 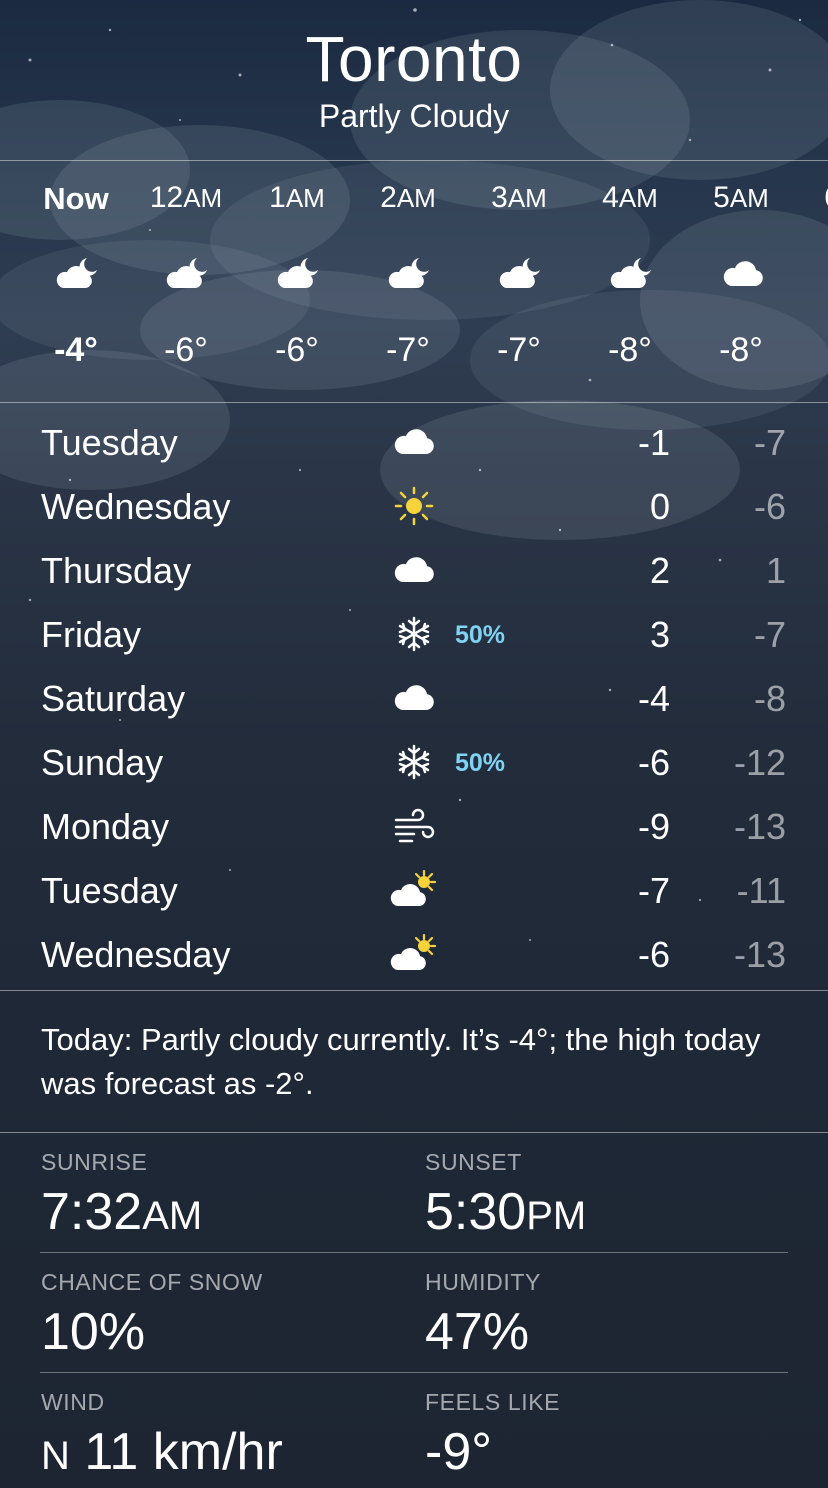 I want to click on chance-of-snow-label: CHANCE OF SNOW, so click(x=152, y=1282).